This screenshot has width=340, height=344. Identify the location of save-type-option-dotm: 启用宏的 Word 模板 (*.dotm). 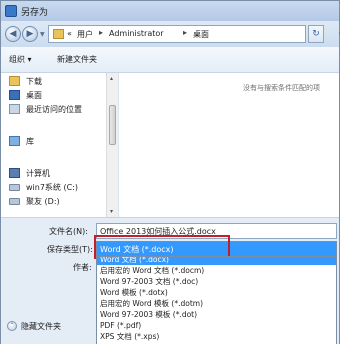
(216, 303).